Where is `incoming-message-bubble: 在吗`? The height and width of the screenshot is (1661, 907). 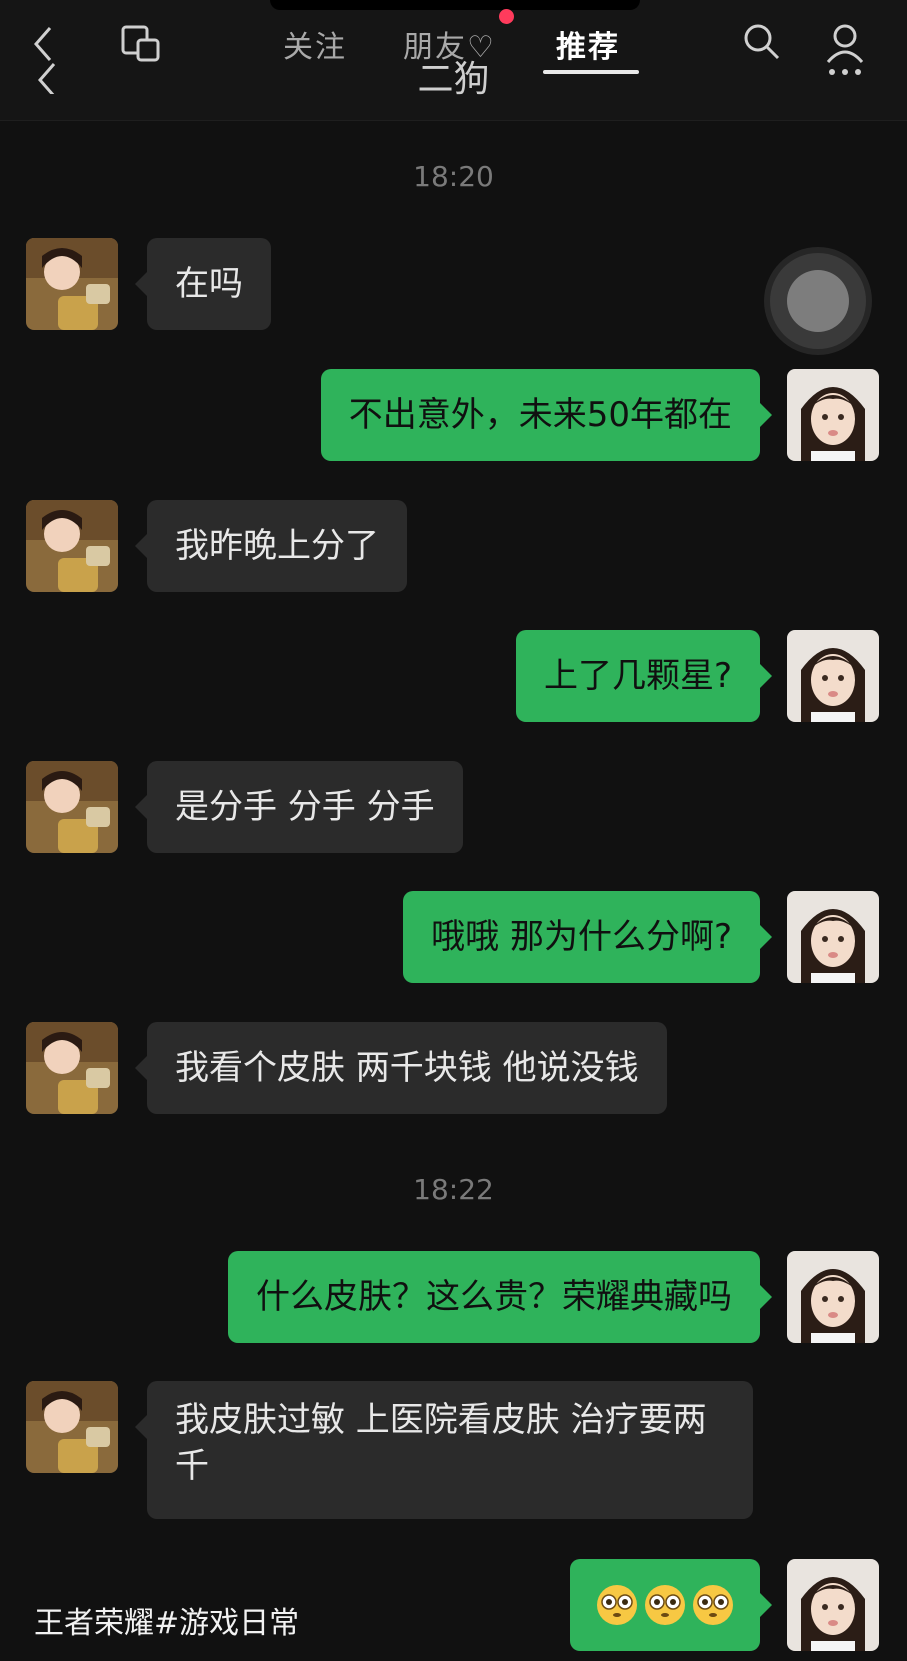
incoming-message-bubble: 在吗 is located at coordinates (203, 284).